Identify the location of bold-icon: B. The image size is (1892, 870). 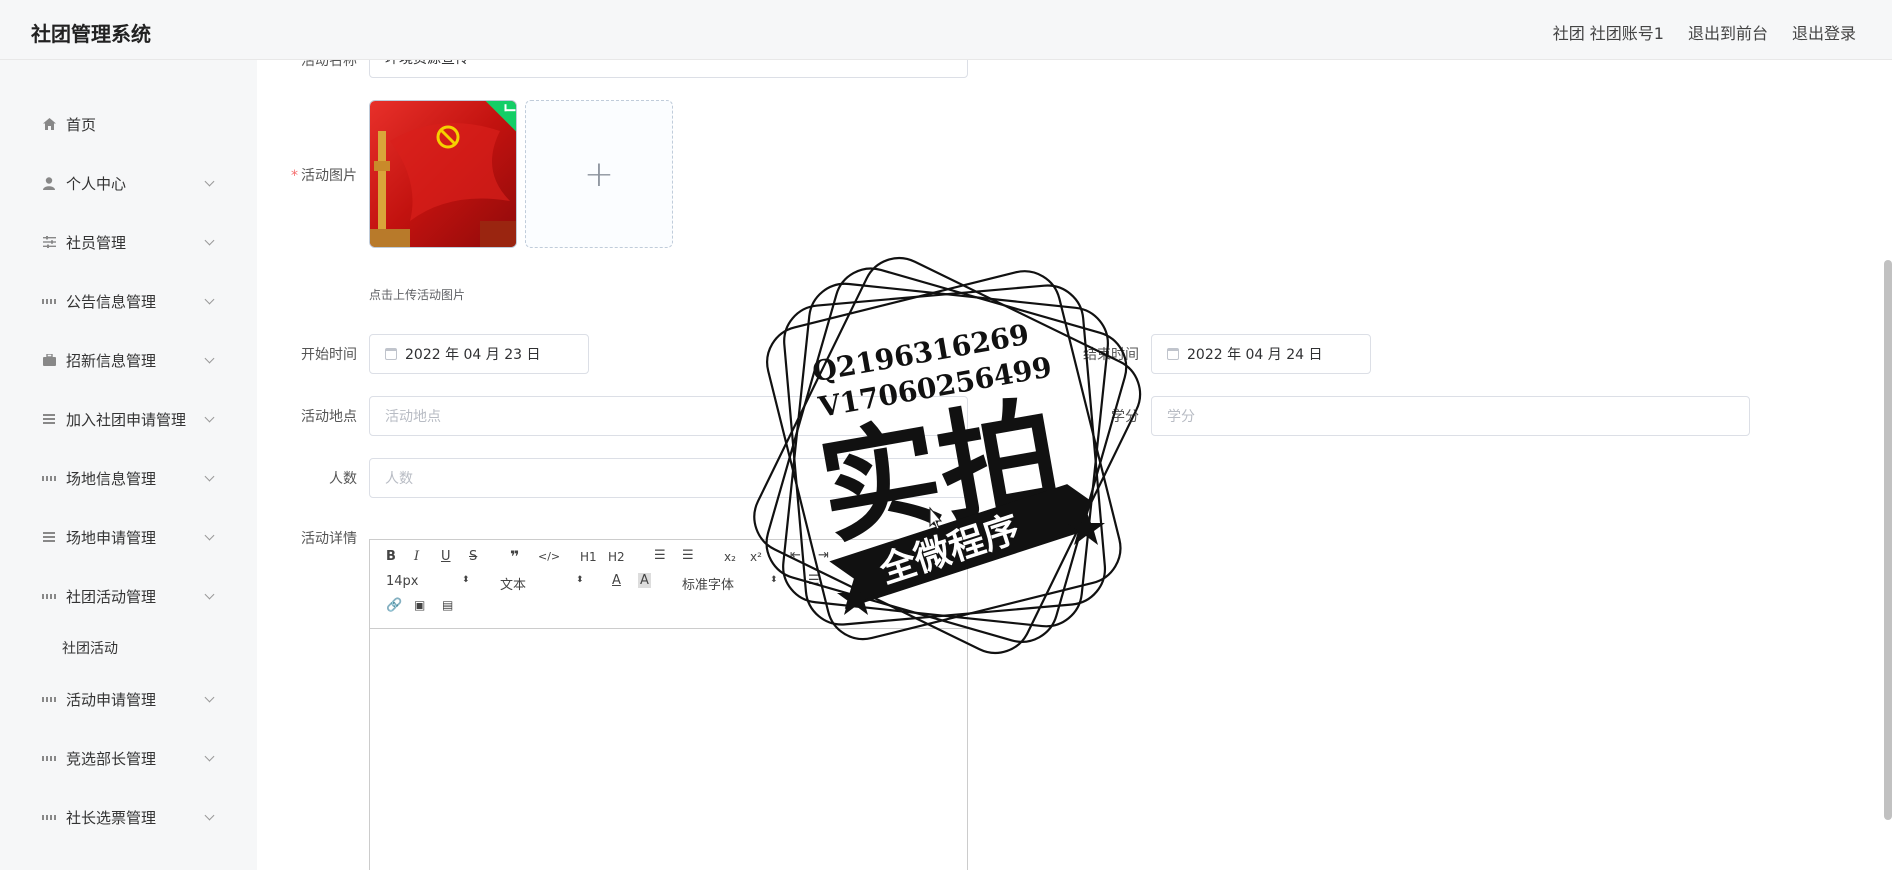
(391, 556).